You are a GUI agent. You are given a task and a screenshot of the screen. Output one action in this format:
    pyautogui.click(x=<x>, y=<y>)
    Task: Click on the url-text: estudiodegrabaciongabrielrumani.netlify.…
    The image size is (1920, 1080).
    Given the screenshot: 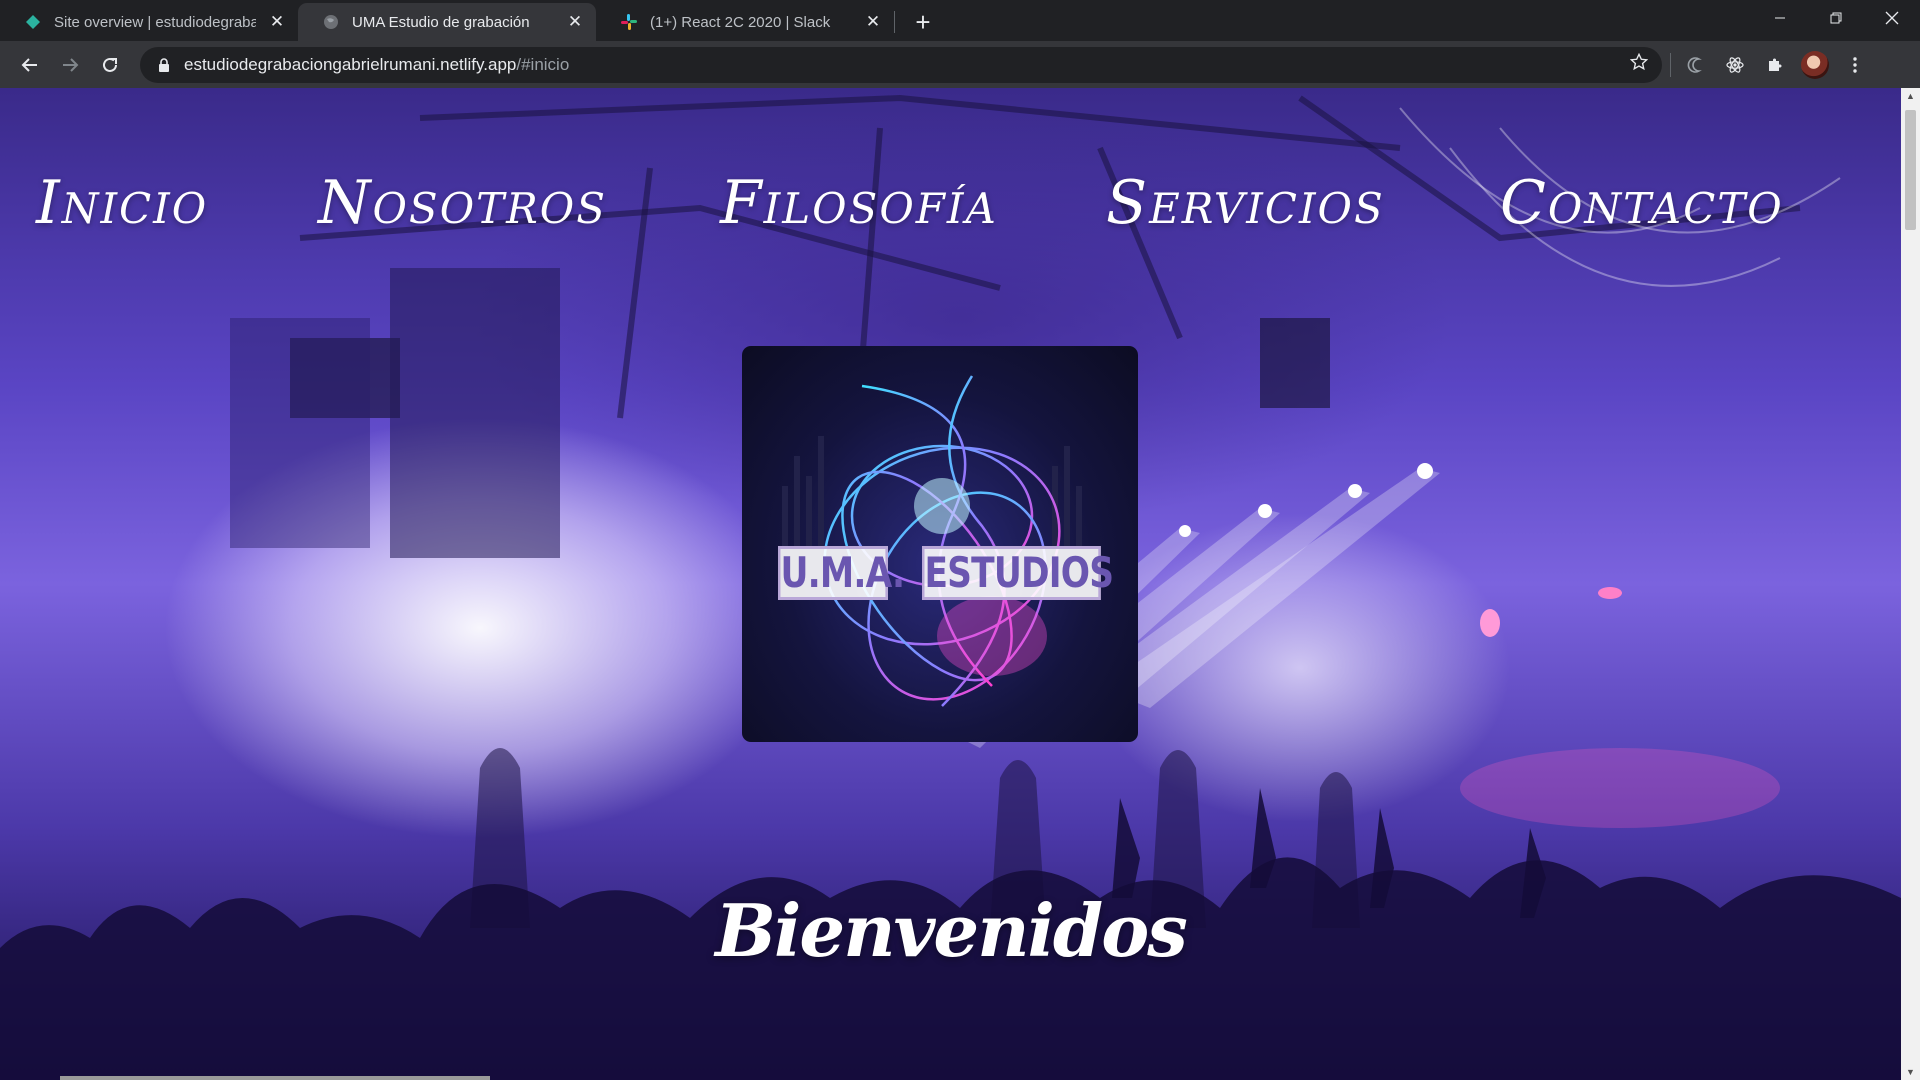 What is the action you would take?
    pyautogui.click(x=376, y=65)
    